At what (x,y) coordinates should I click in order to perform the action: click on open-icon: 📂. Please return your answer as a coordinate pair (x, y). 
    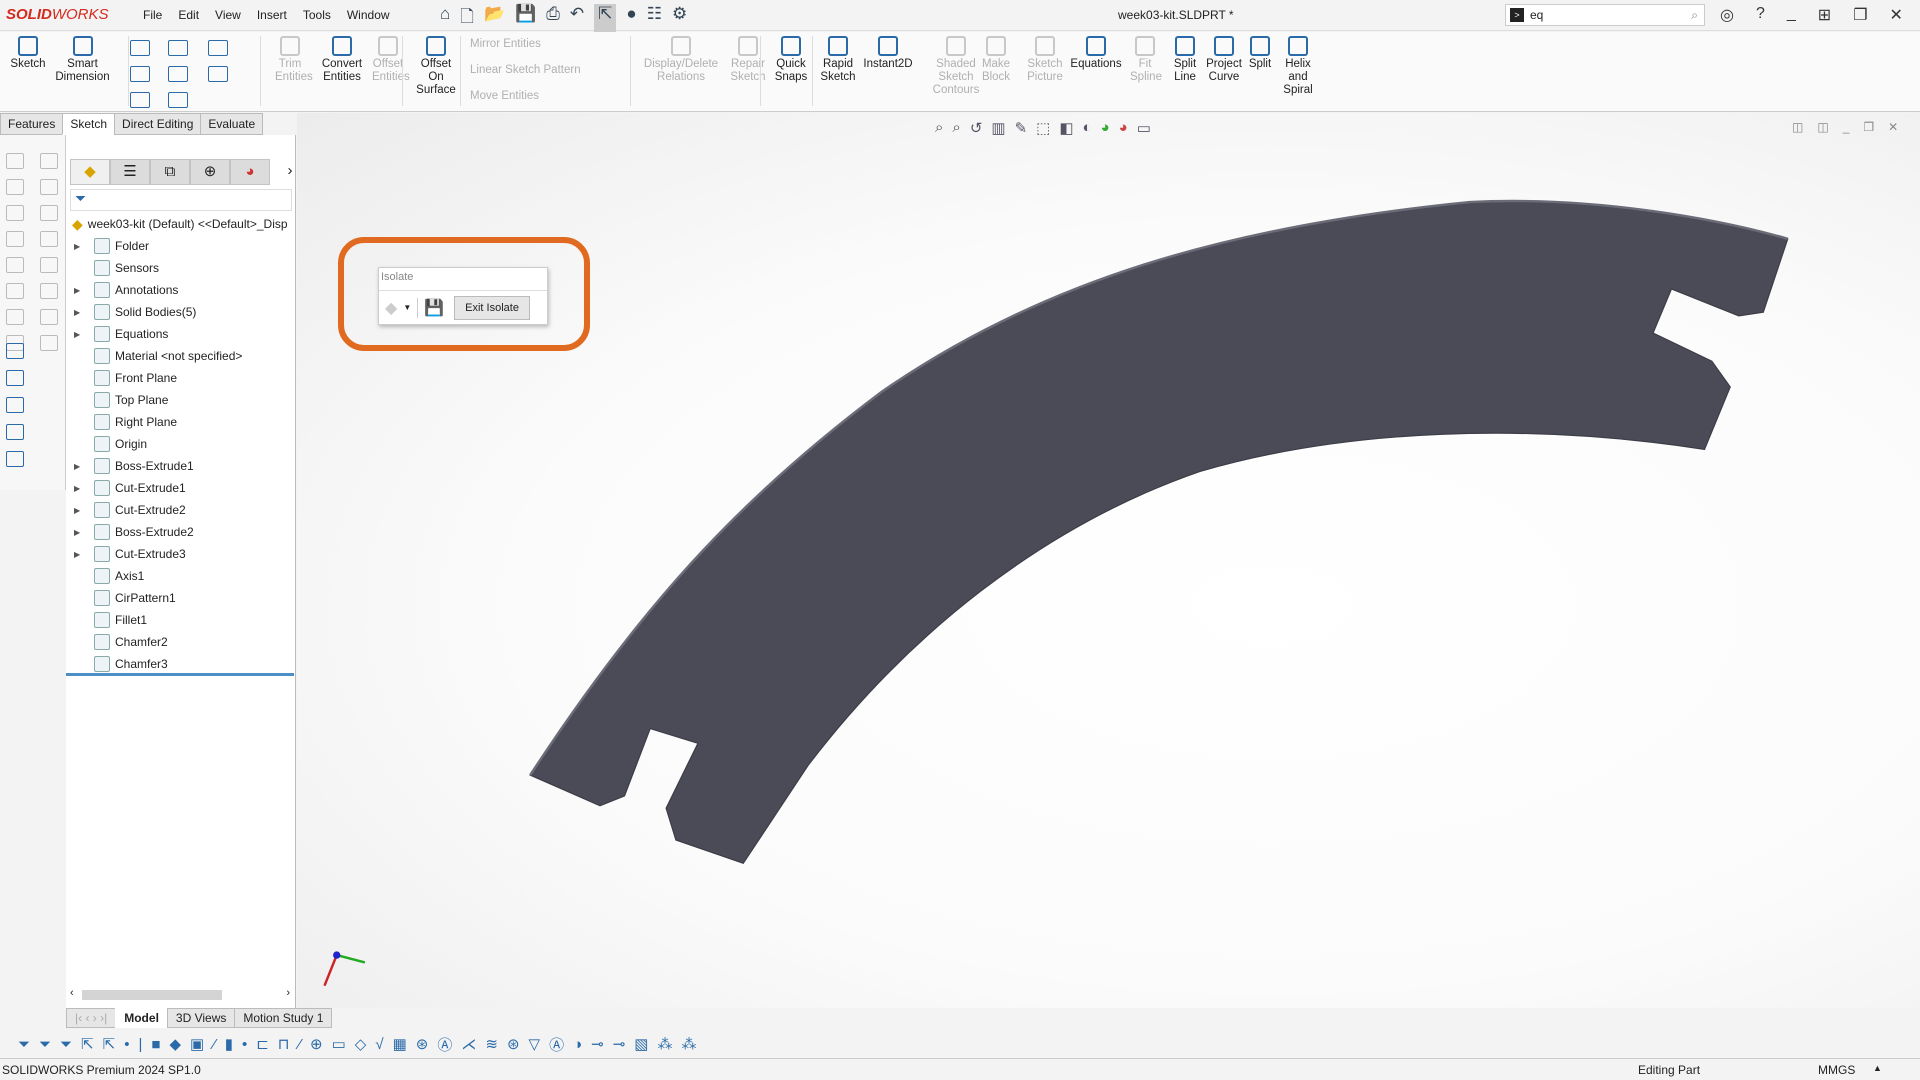
    Looking at the image, I should click on (494, 18).